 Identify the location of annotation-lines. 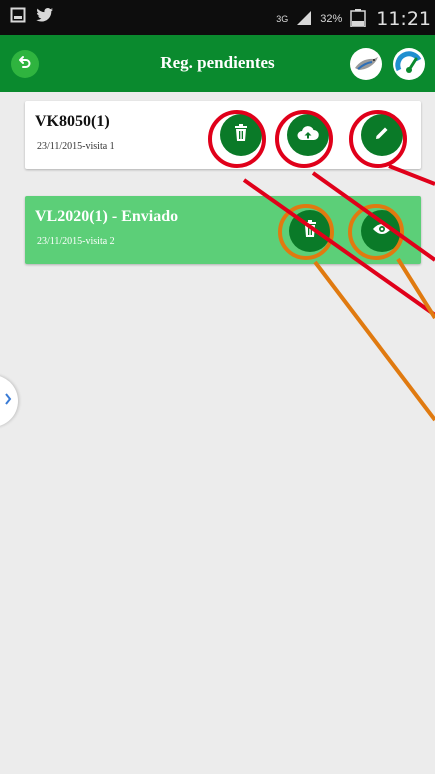
(338, 293).